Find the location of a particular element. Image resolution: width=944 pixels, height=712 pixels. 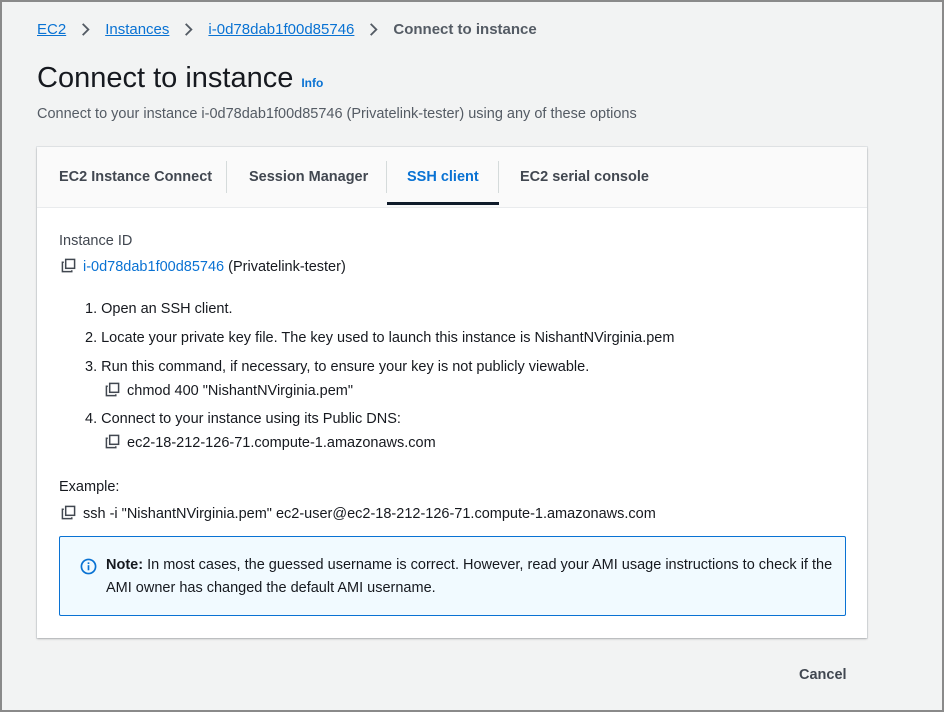

breadcrumb-instance-id: i-0d78dab1f00d85746 is located at coordinates (281, 29).